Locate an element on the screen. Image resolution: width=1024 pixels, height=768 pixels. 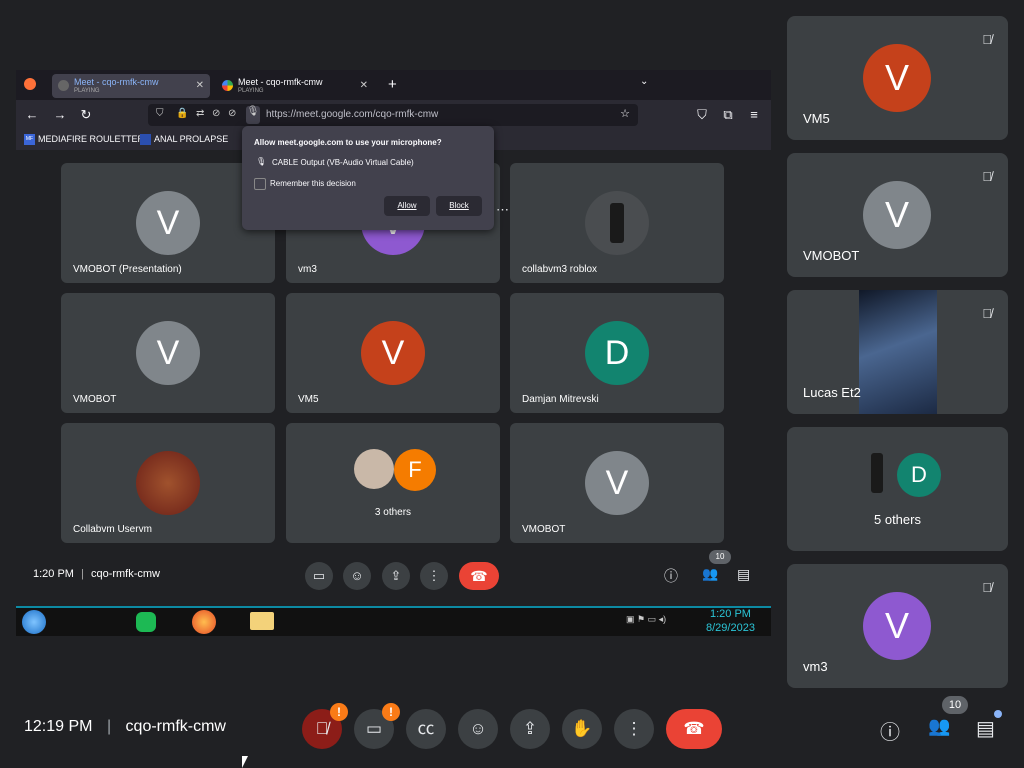
extensions-icon: ⧉ is located at coordinates (728, 115).